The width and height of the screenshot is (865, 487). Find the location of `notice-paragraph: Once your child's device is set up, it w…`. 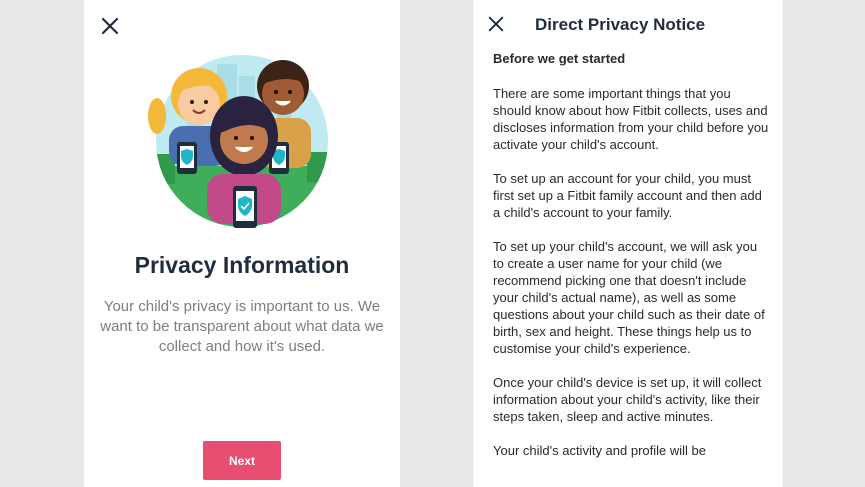

notice-paragraph: Once your child's device is set up, it w… is located at coordinates (627, 399).